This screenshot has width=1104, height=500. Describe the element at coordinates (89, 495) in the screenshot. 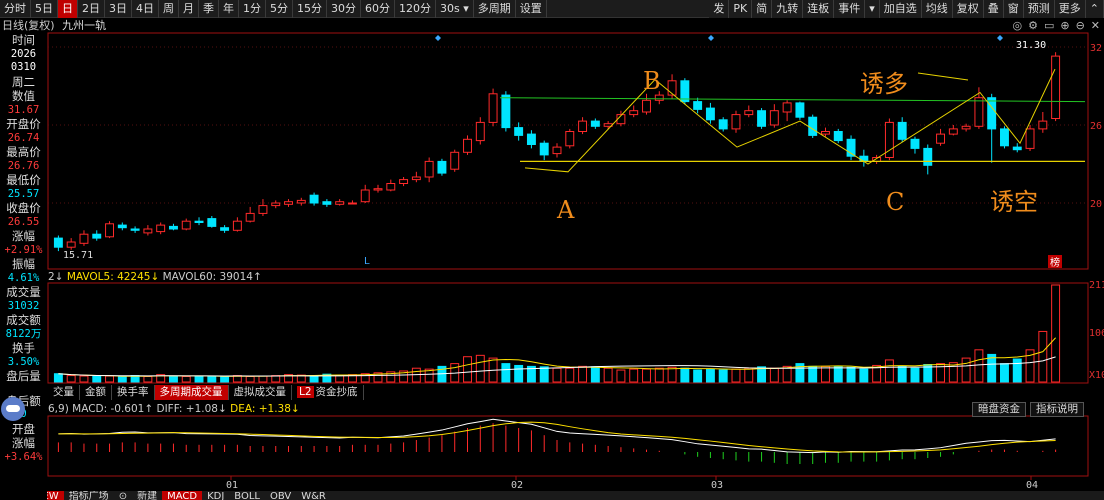

I see `indicator-tab-2: 指标广场` at that location.